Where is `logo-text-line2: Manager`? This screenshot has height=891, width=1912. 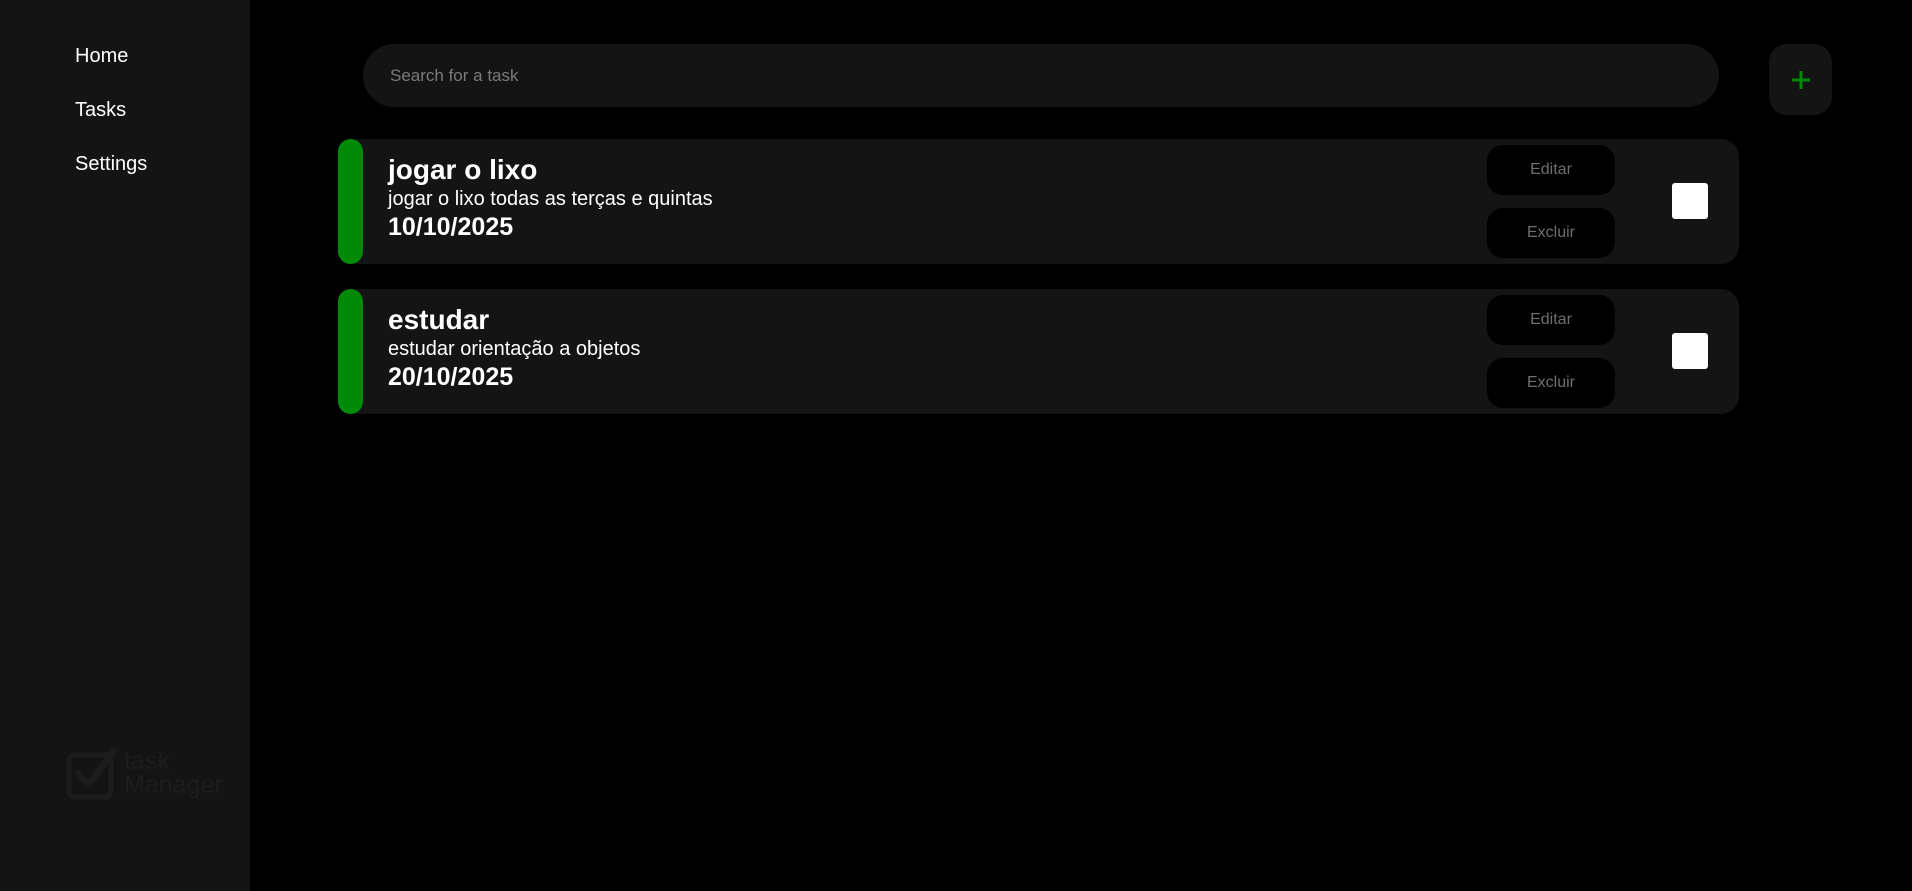
logo-text-line2: Manager is located at coordinates (173, 785).